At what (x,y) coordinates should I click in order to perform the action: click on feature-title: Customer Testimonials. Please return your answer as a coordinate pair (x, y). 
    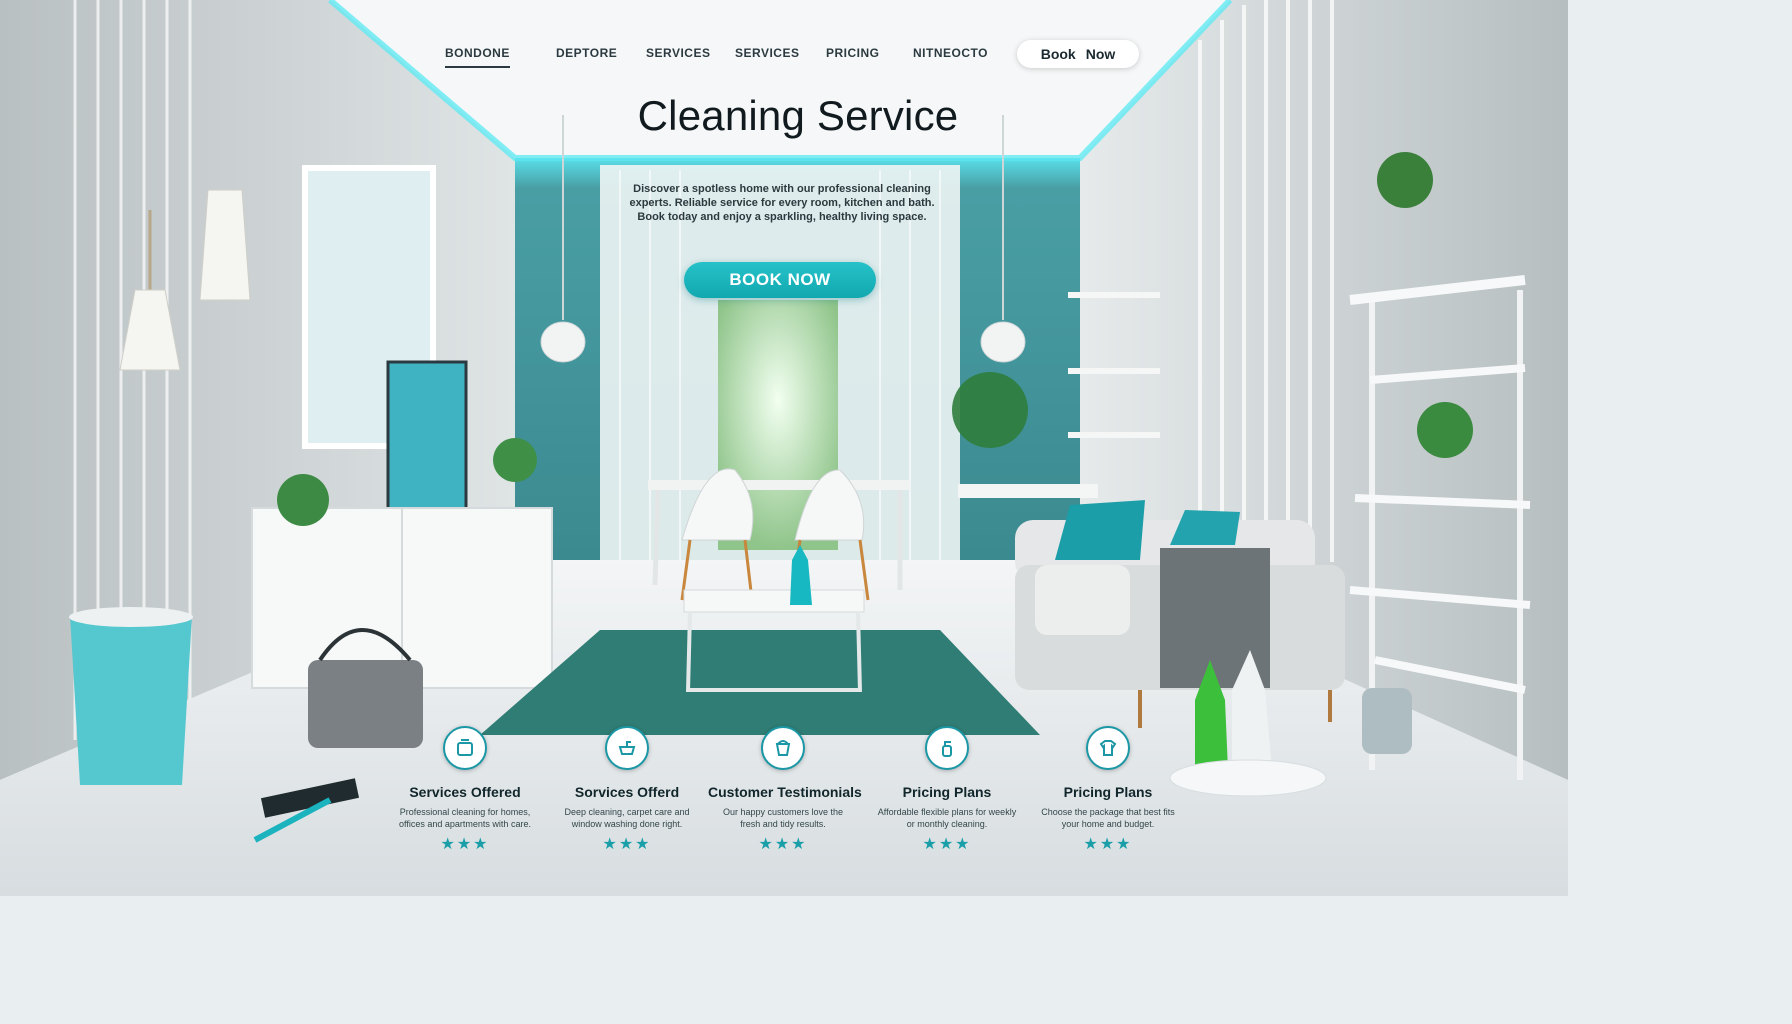
    Looking at the image, I should click on (785, 792).